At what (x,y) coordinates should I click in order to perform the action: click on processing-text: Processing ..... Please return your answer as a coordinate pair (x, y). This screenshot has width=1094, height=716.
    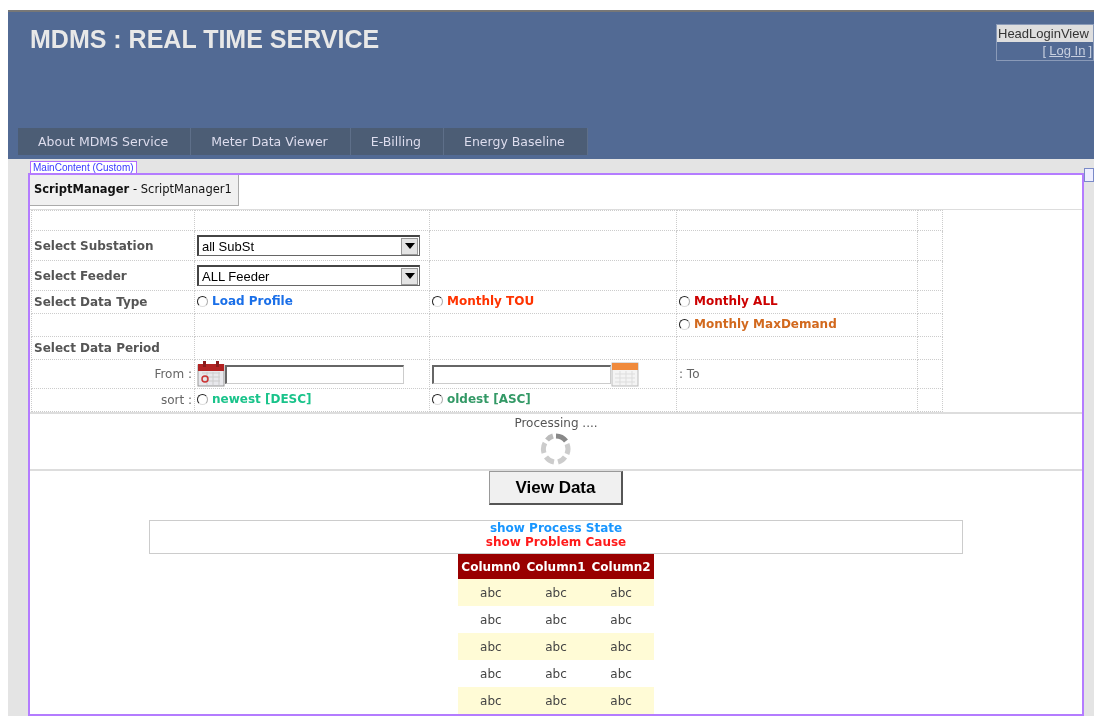
    Looking at the image, I should click on (556, 423).